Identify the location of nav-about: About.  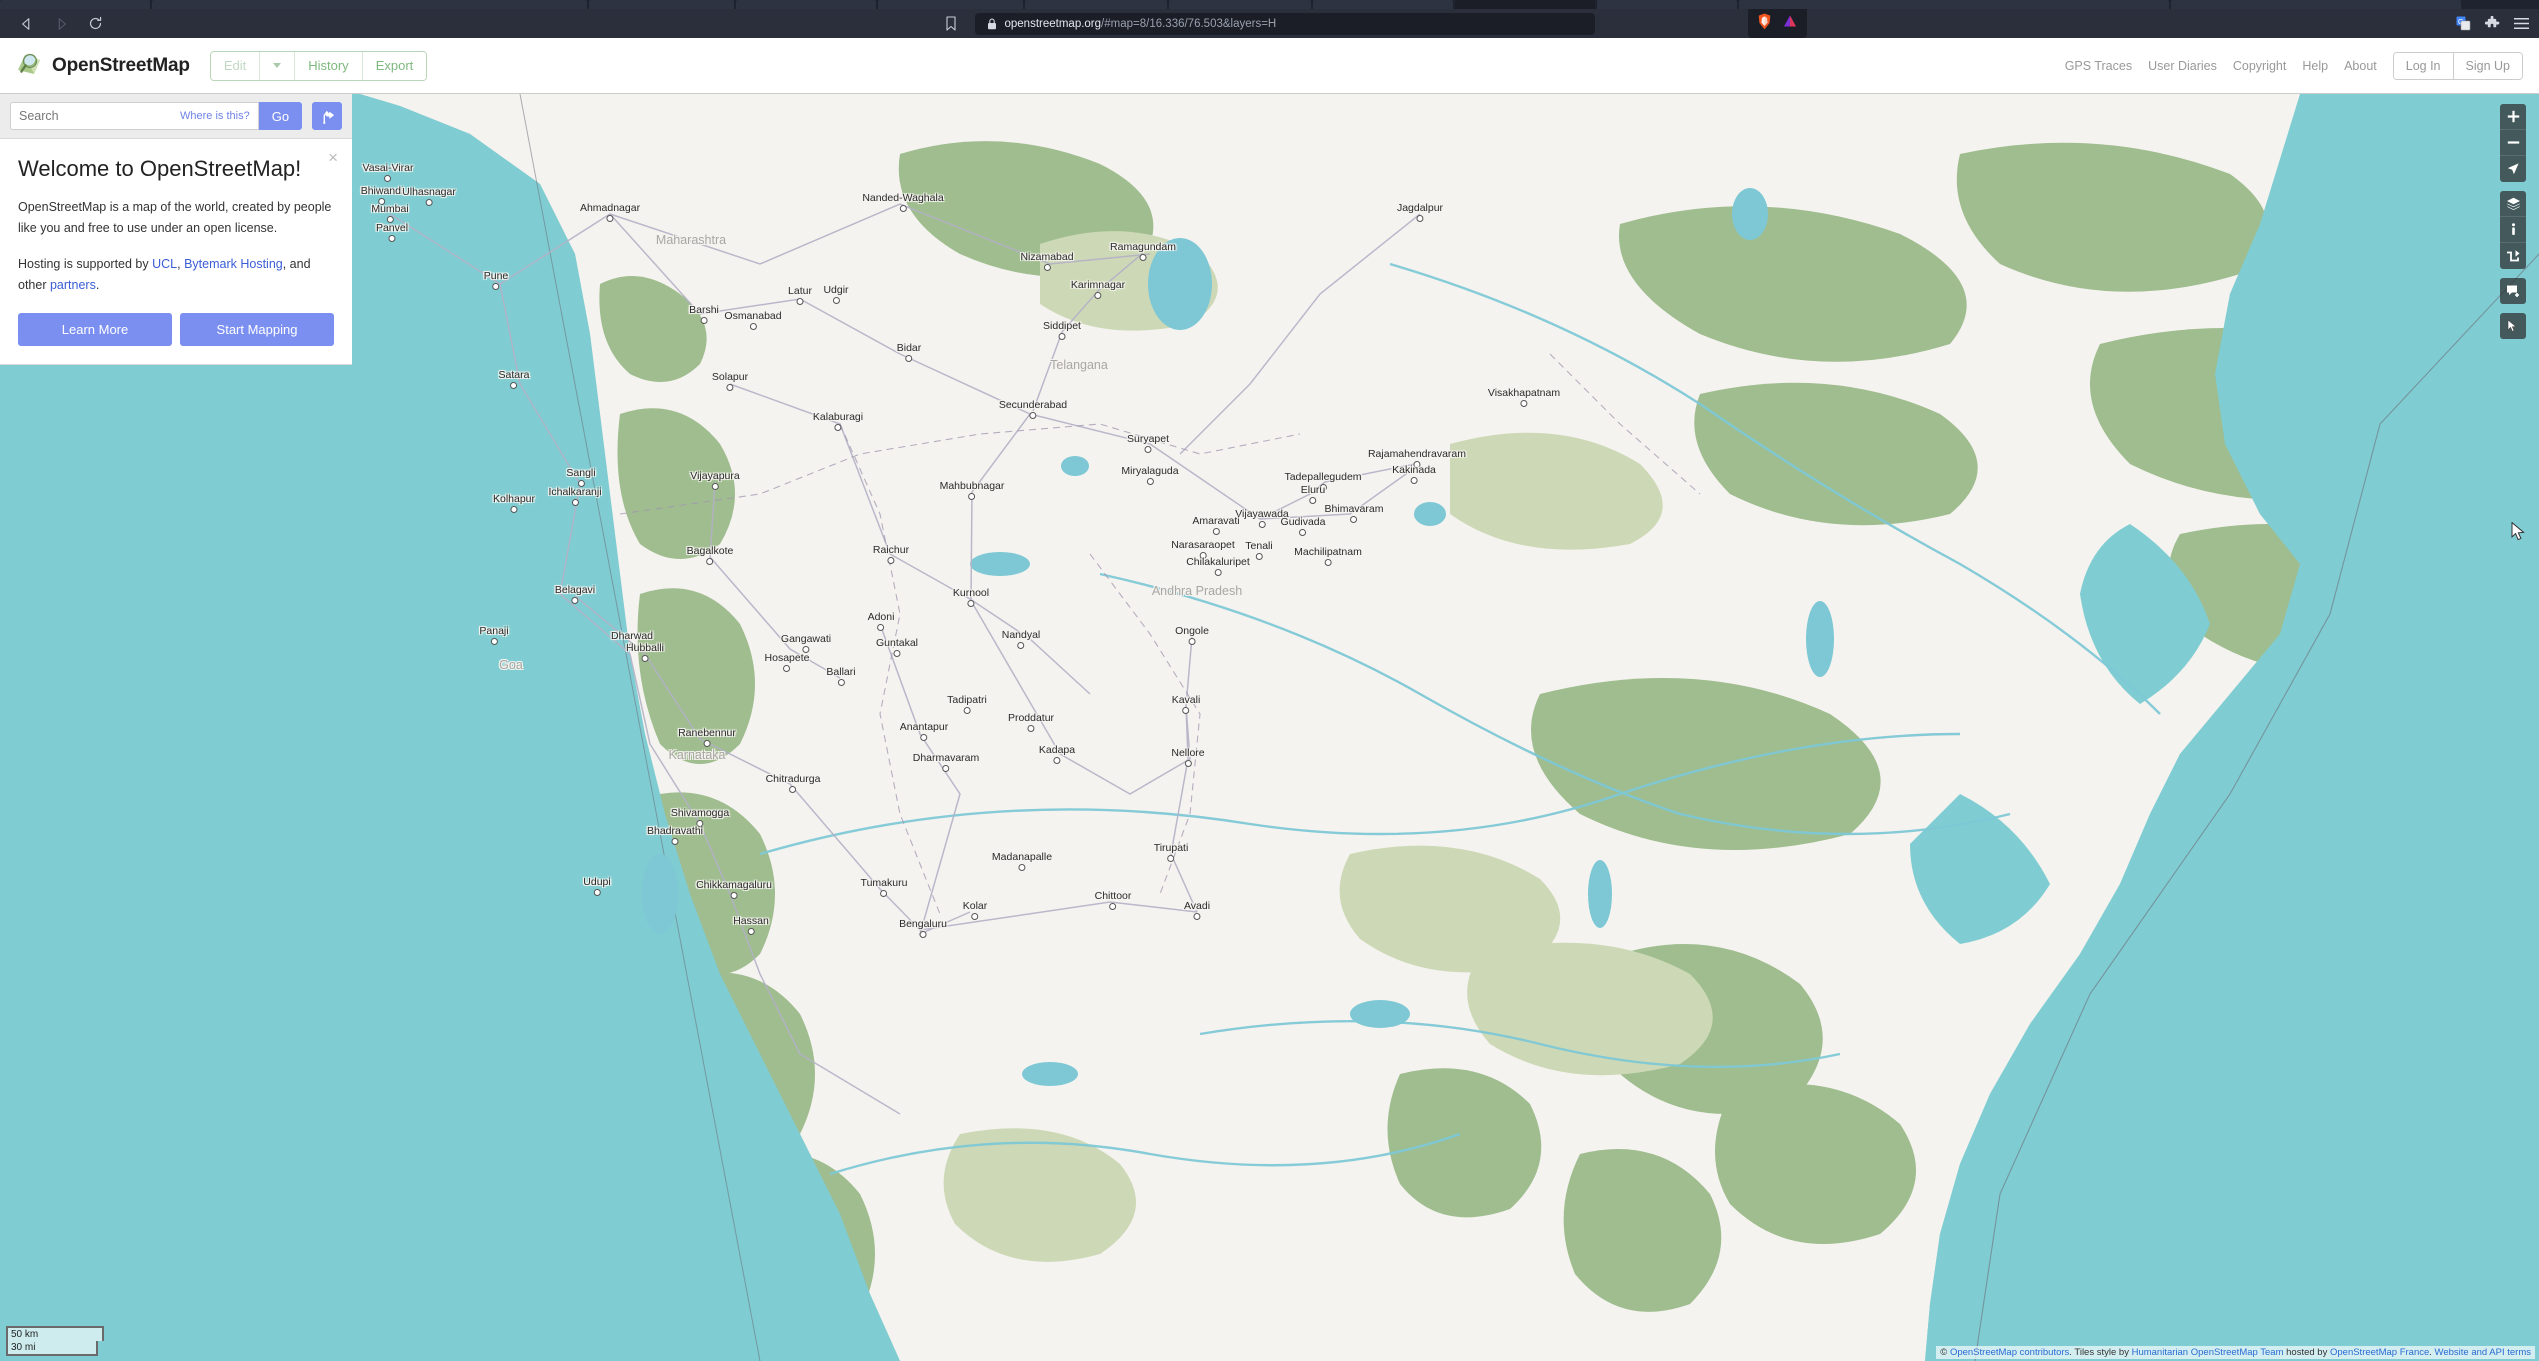
(2360, 66).